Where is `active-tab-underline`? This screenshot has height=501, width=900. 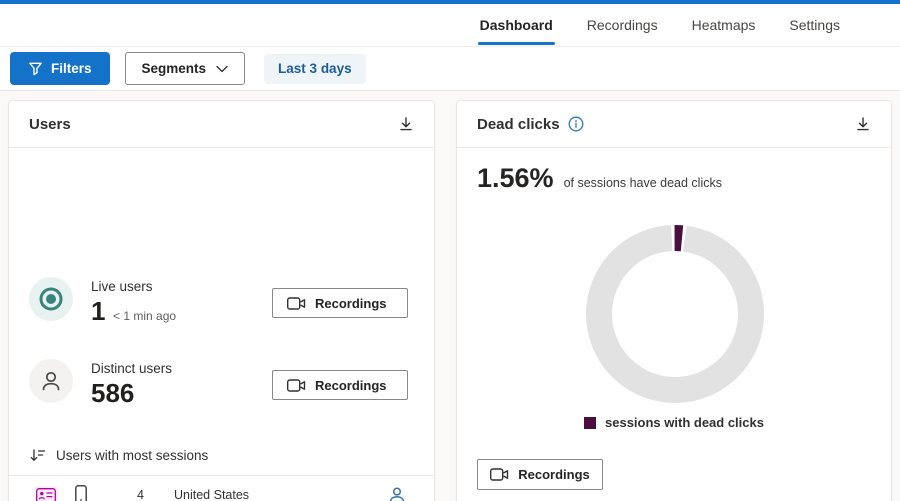
active-tab-underline is located at coordinates (516, 43).